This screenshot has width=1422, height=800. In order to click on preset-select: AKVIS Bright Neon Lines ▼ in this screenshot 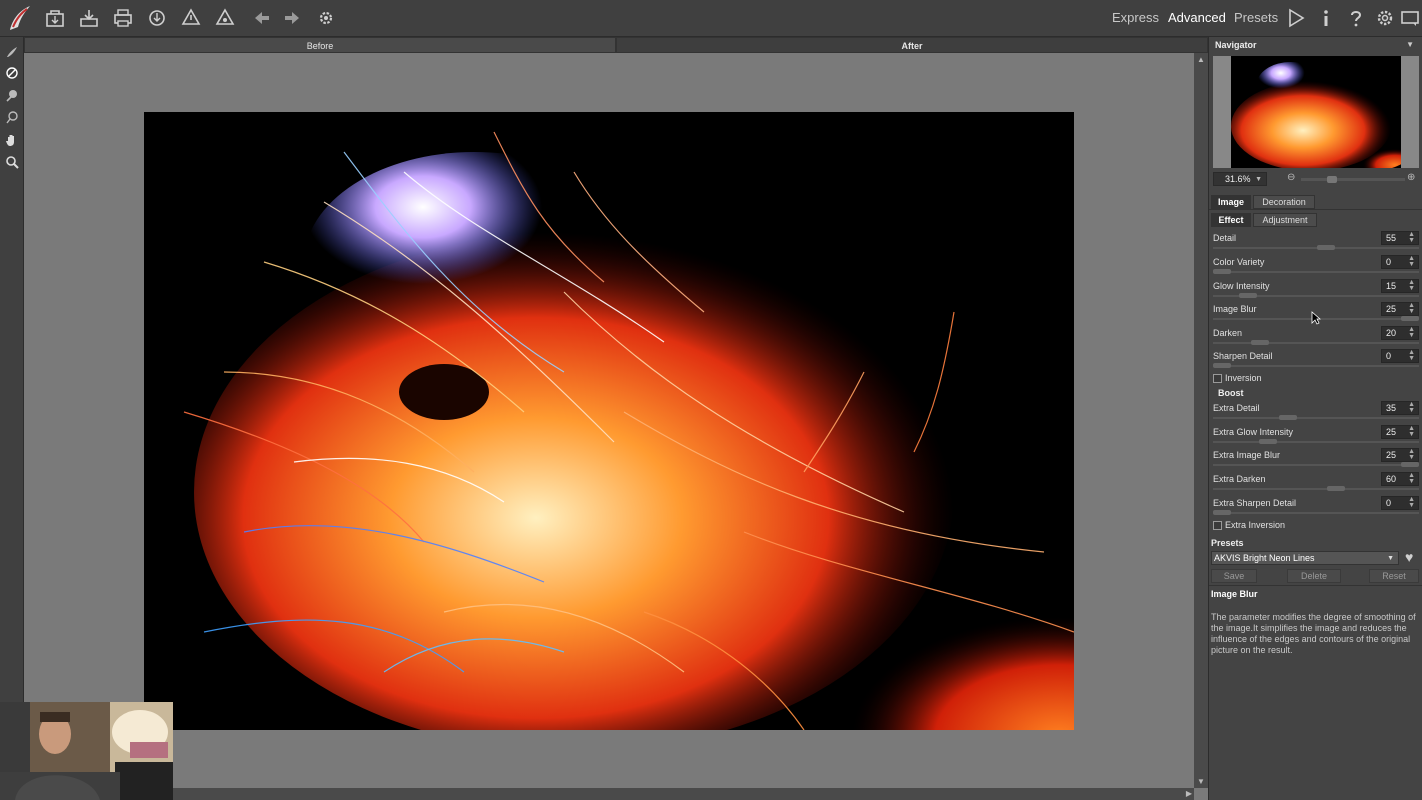, I will do `click(1305, 558)`.